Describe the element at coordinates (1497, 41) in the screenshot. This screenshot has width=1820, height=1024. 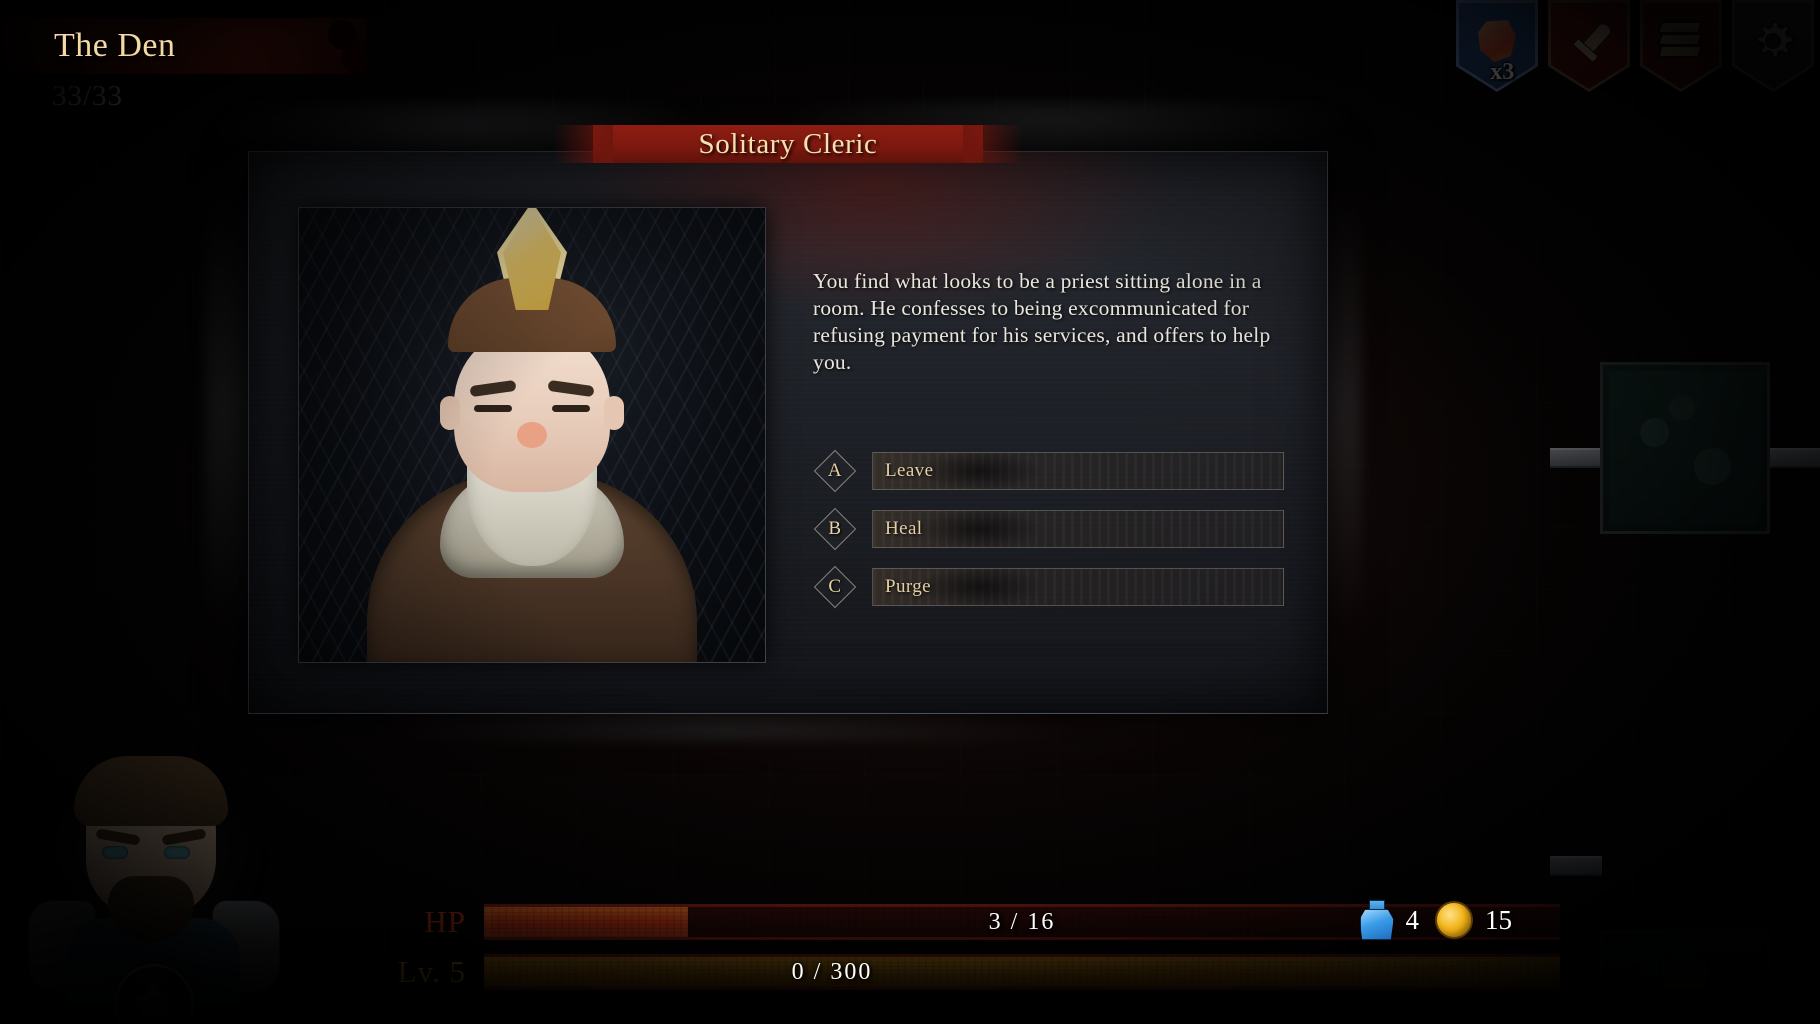
I see `gem-icon` at that location.